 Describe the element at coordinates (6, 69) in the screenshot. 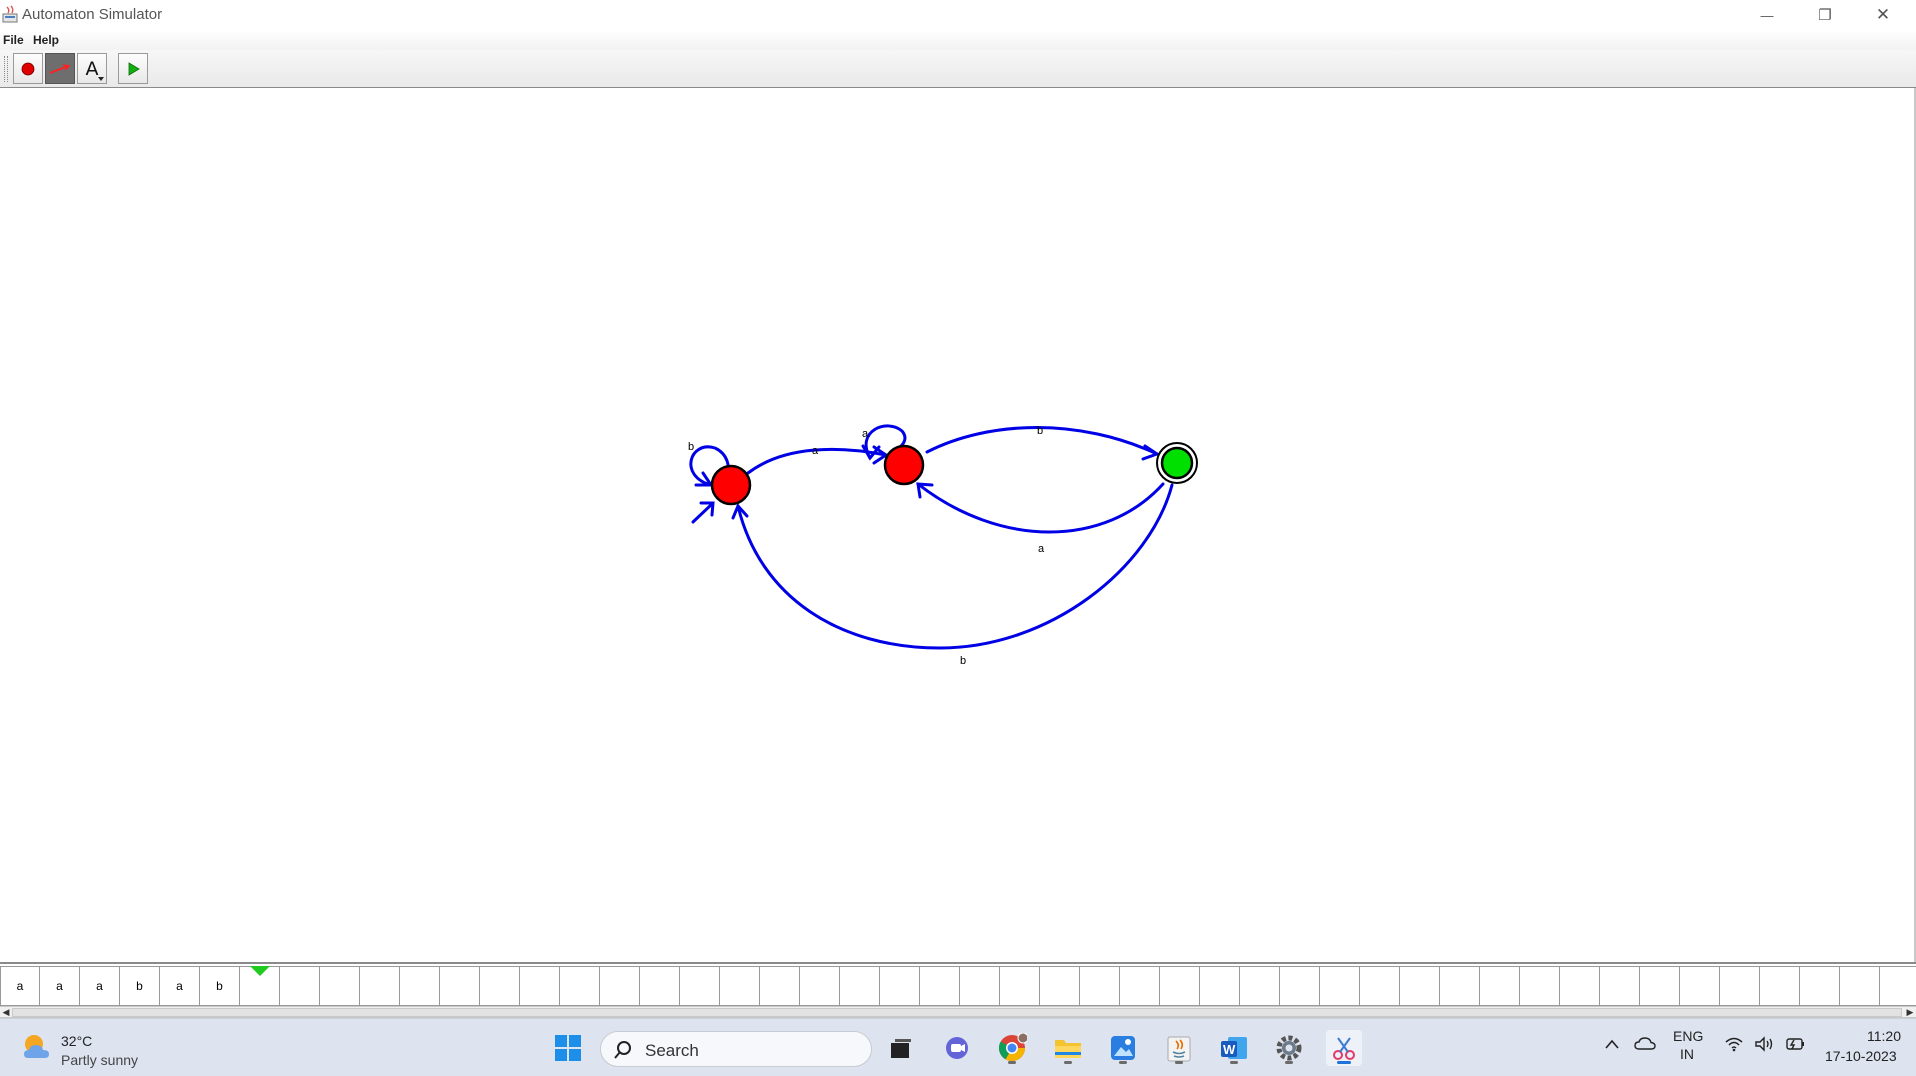

I see `toolbar-grip` at that location.